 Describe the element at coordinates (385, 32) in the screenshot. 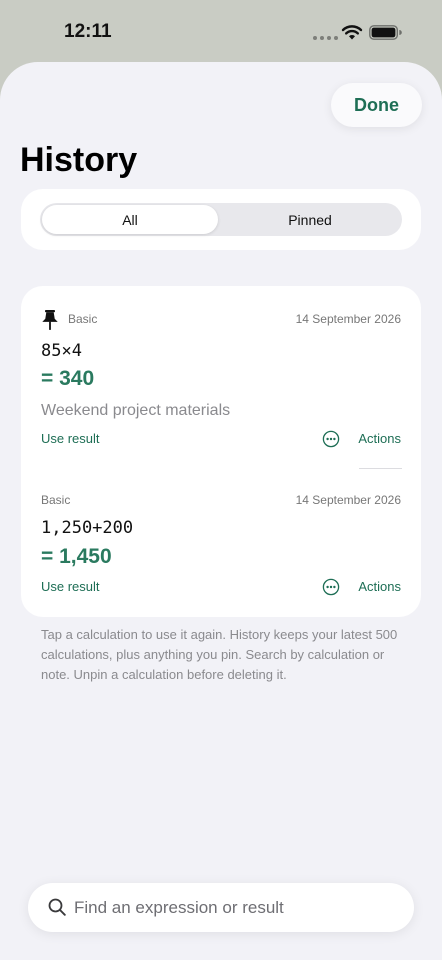

I see `battery-icon` at that location.